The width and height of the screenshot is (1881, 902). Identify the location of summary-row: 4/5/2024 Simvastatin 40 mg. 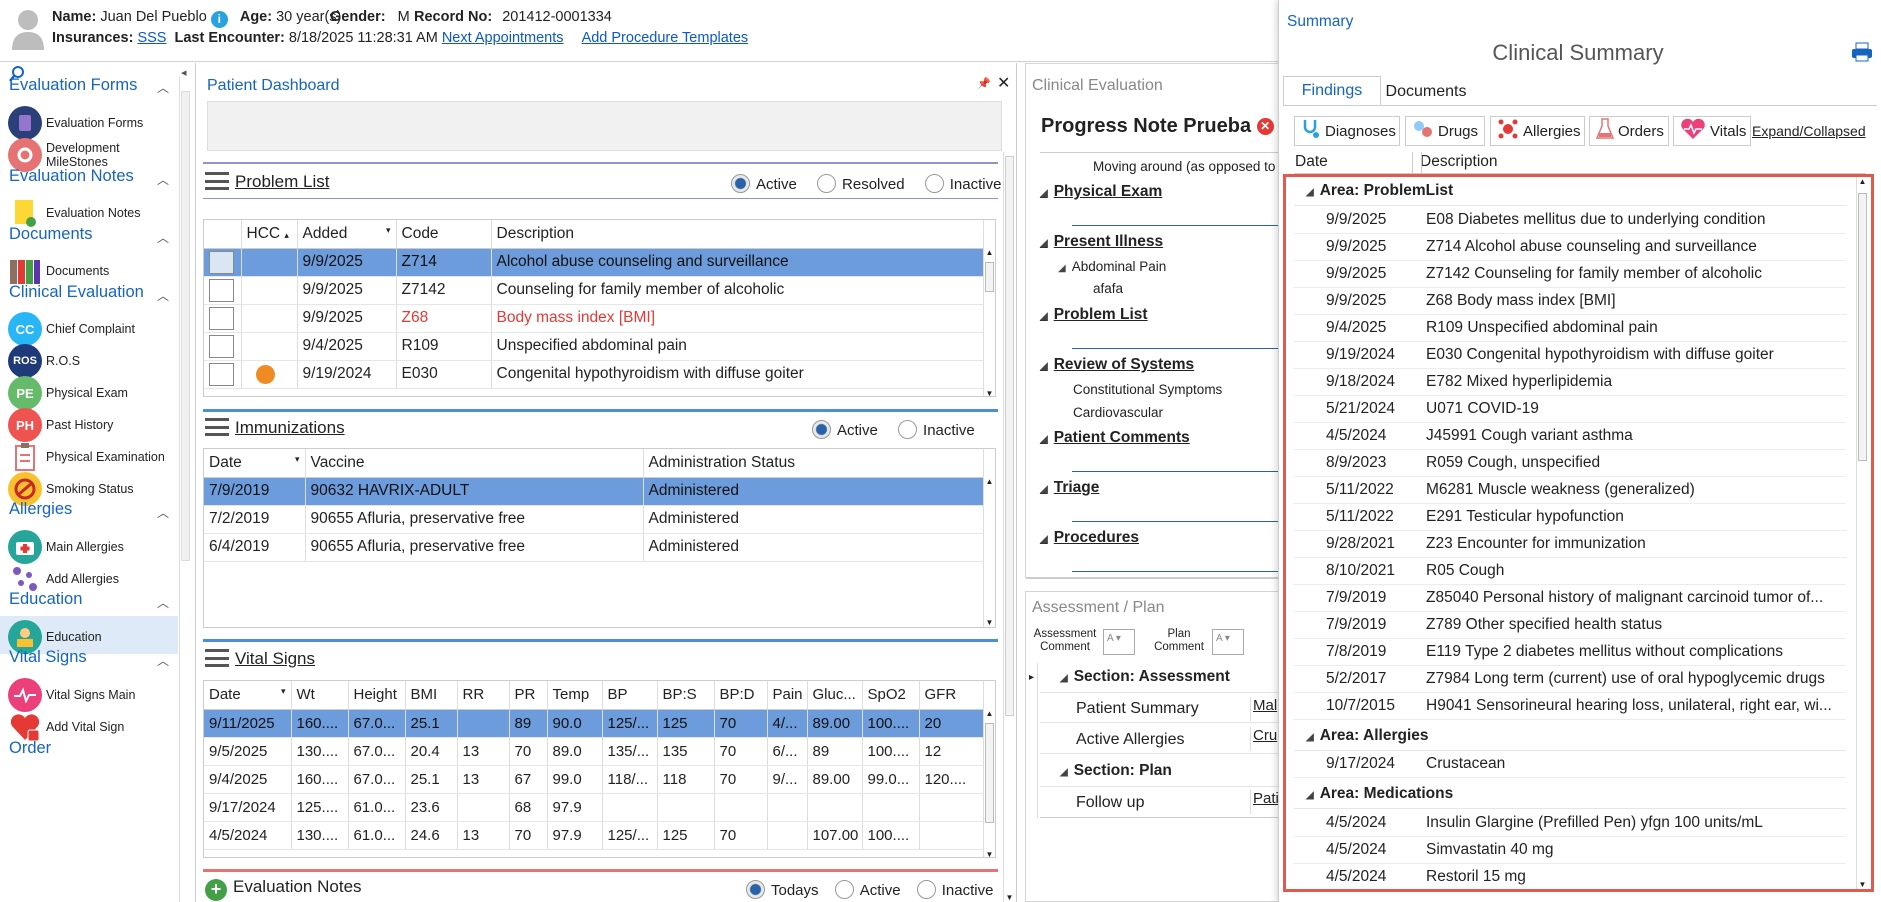
(1570, 850).